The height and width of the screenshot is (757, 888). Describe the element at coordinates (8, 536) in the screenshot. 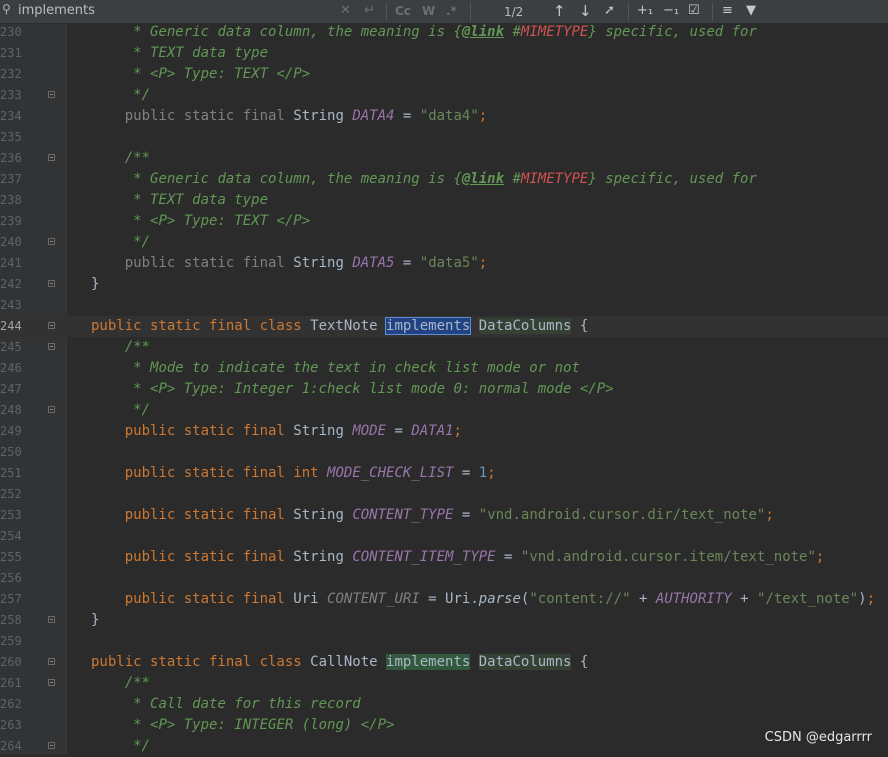

I see `line-number: 254` at that location.